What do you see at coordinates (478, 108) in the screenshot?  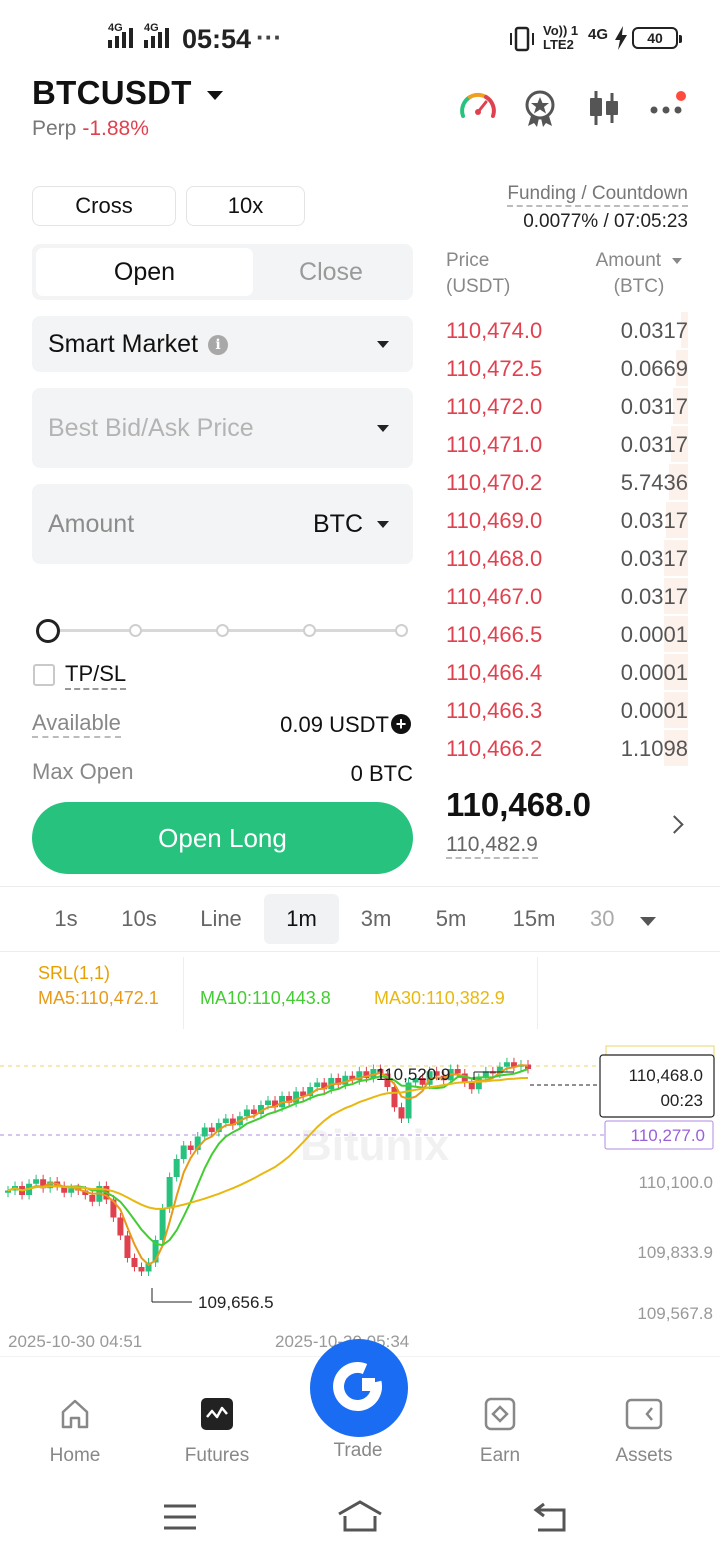 I see `gauge-icon` at bounding box center [478, 108].